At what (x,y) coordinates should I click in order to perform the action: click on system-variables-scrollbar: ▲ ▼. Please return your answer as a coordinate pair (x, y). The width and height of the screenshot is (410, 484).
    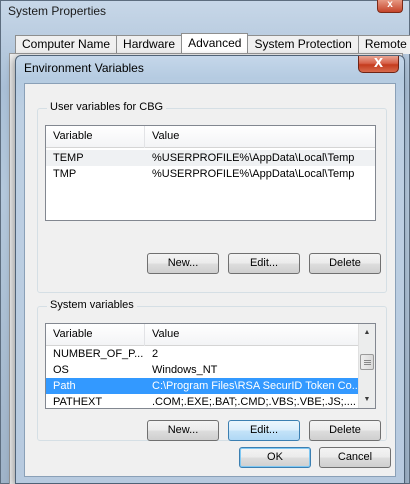
    Looking at the image, I should click on (366, 366).